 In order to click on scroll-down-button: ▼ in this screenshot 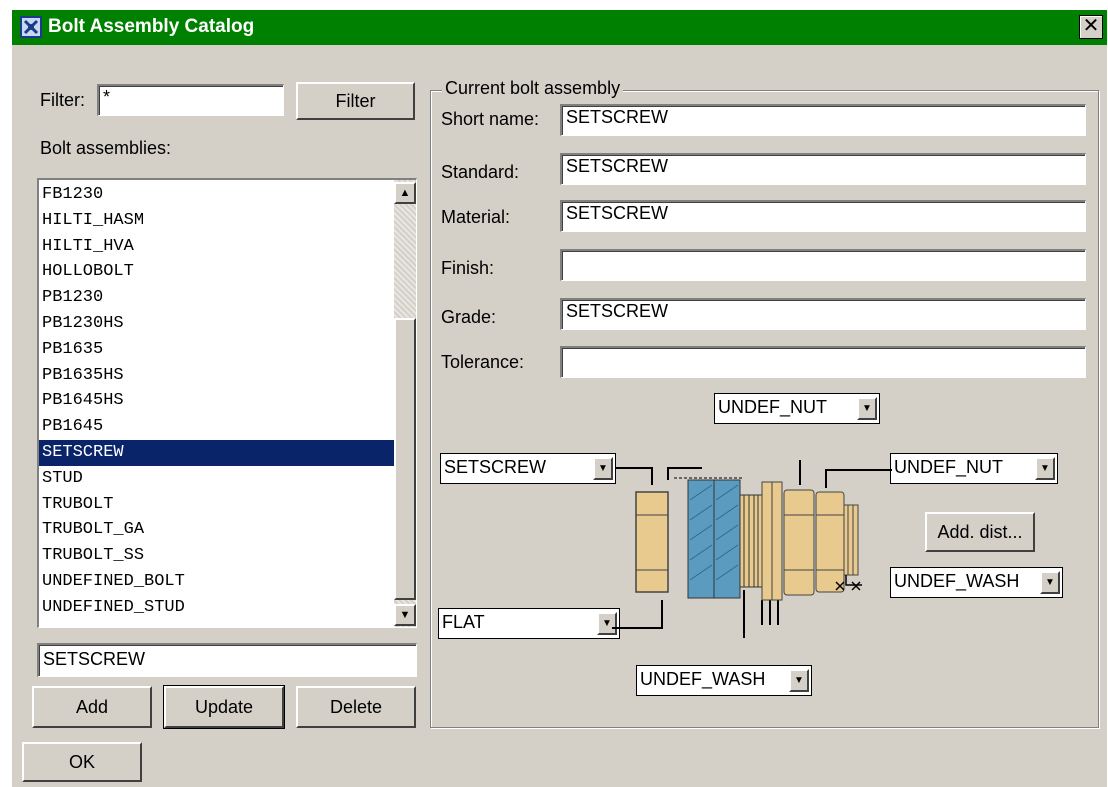, I will do `click(405, 615)`.